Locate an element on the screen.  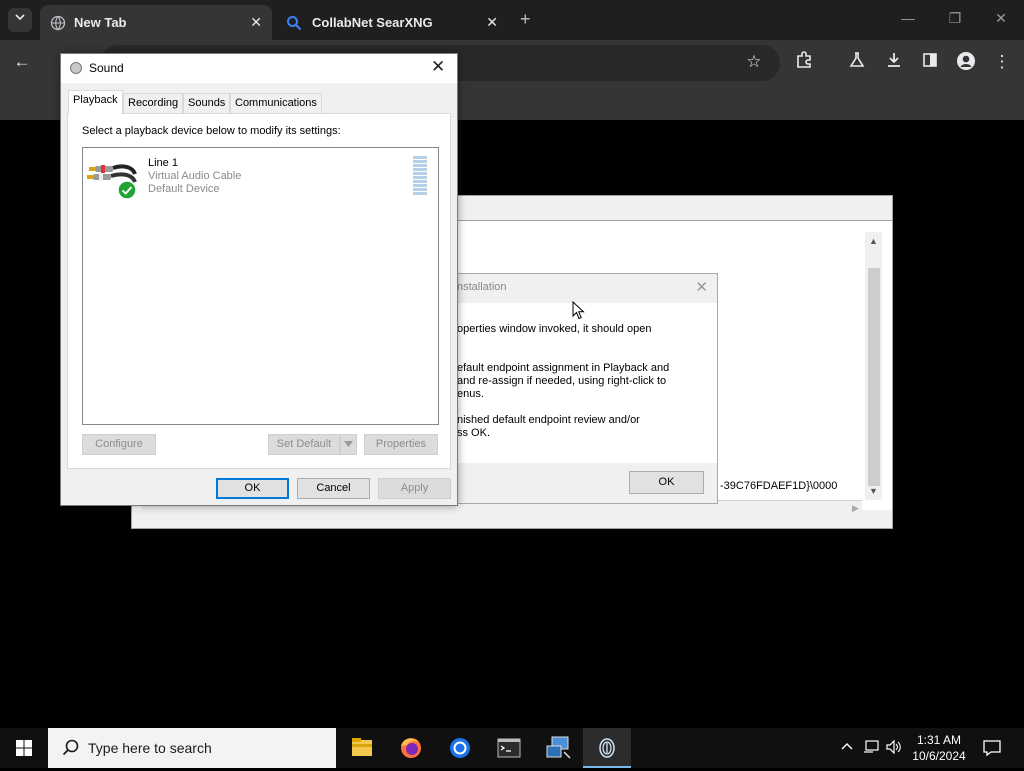
search-placeholder: Type here to search is located at coordinates (150, 748).